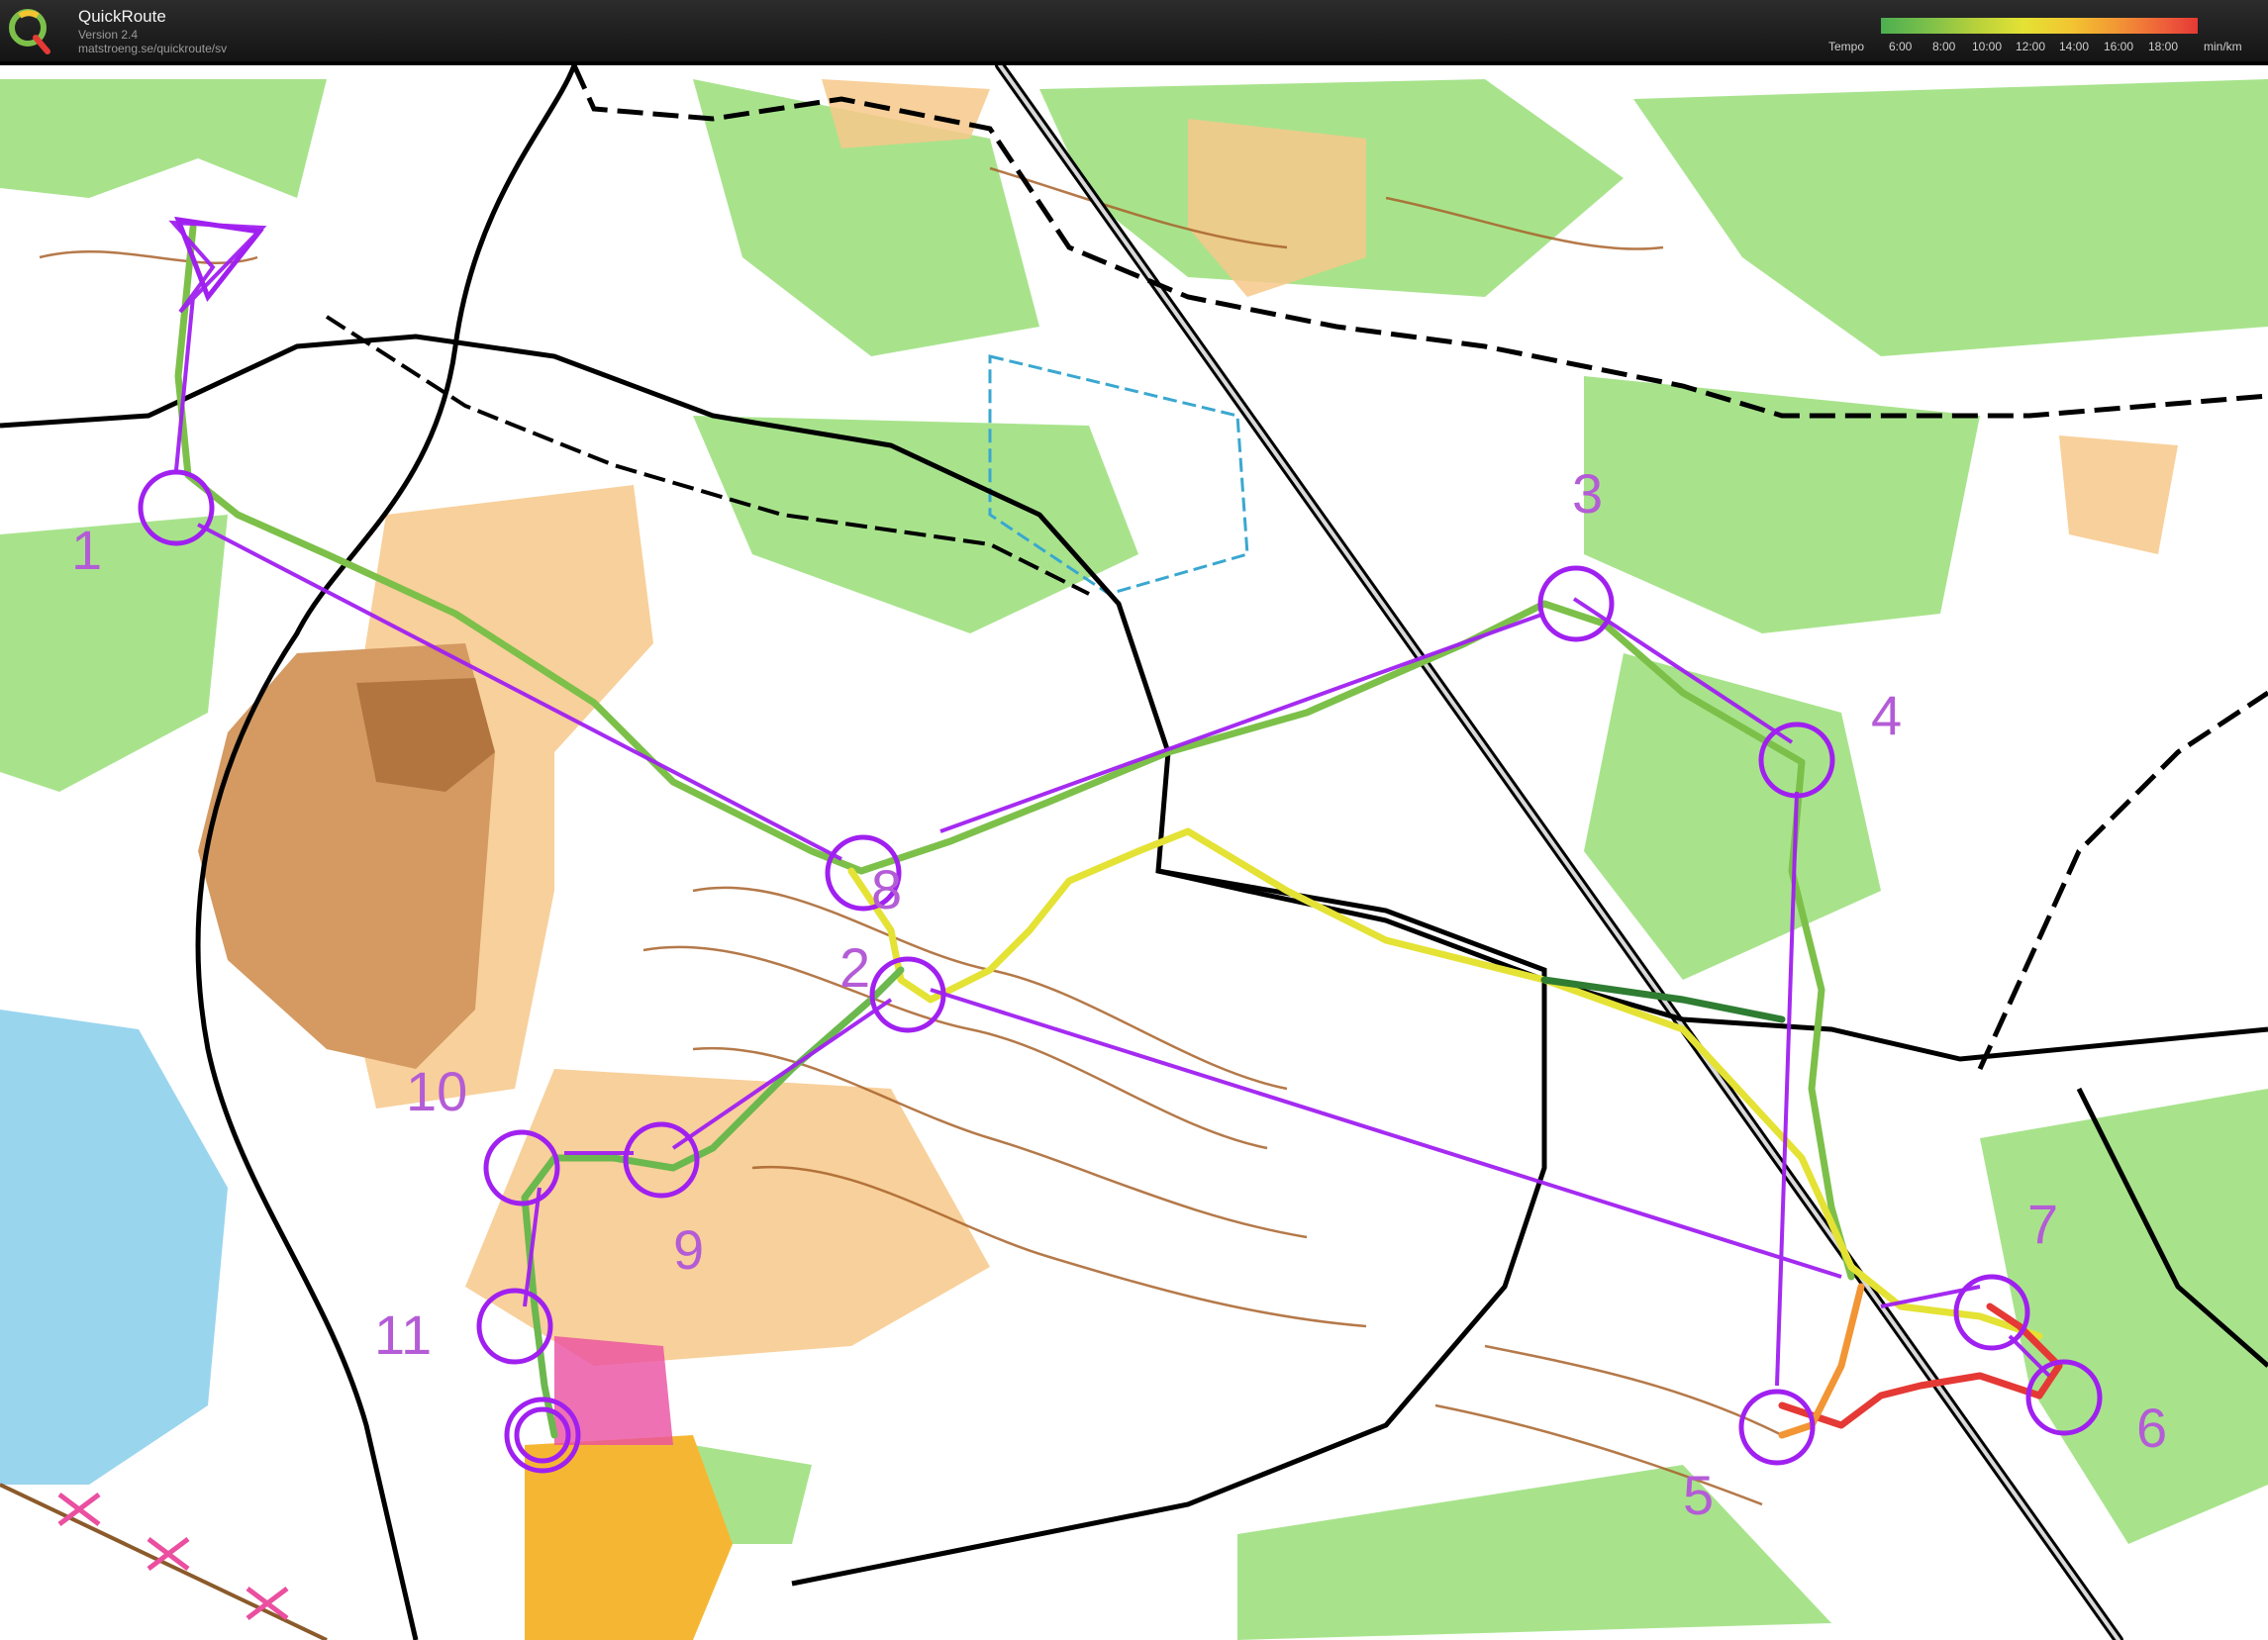 The width and height of the screenshot is (2268, 1640). Describe the element at coordinates (2151, 1428) in the screenshot. I see `control-number-6: 6` at that location.